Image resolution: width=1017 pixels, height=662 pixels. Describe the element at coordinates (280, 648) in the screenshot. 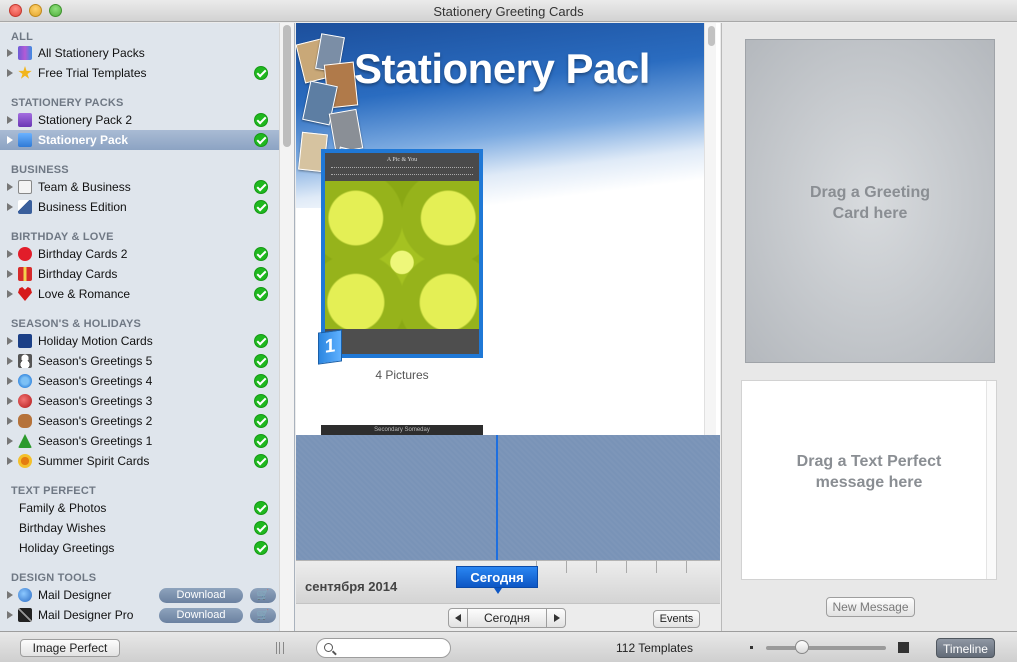

I see `resize-grip-icon` at that location.